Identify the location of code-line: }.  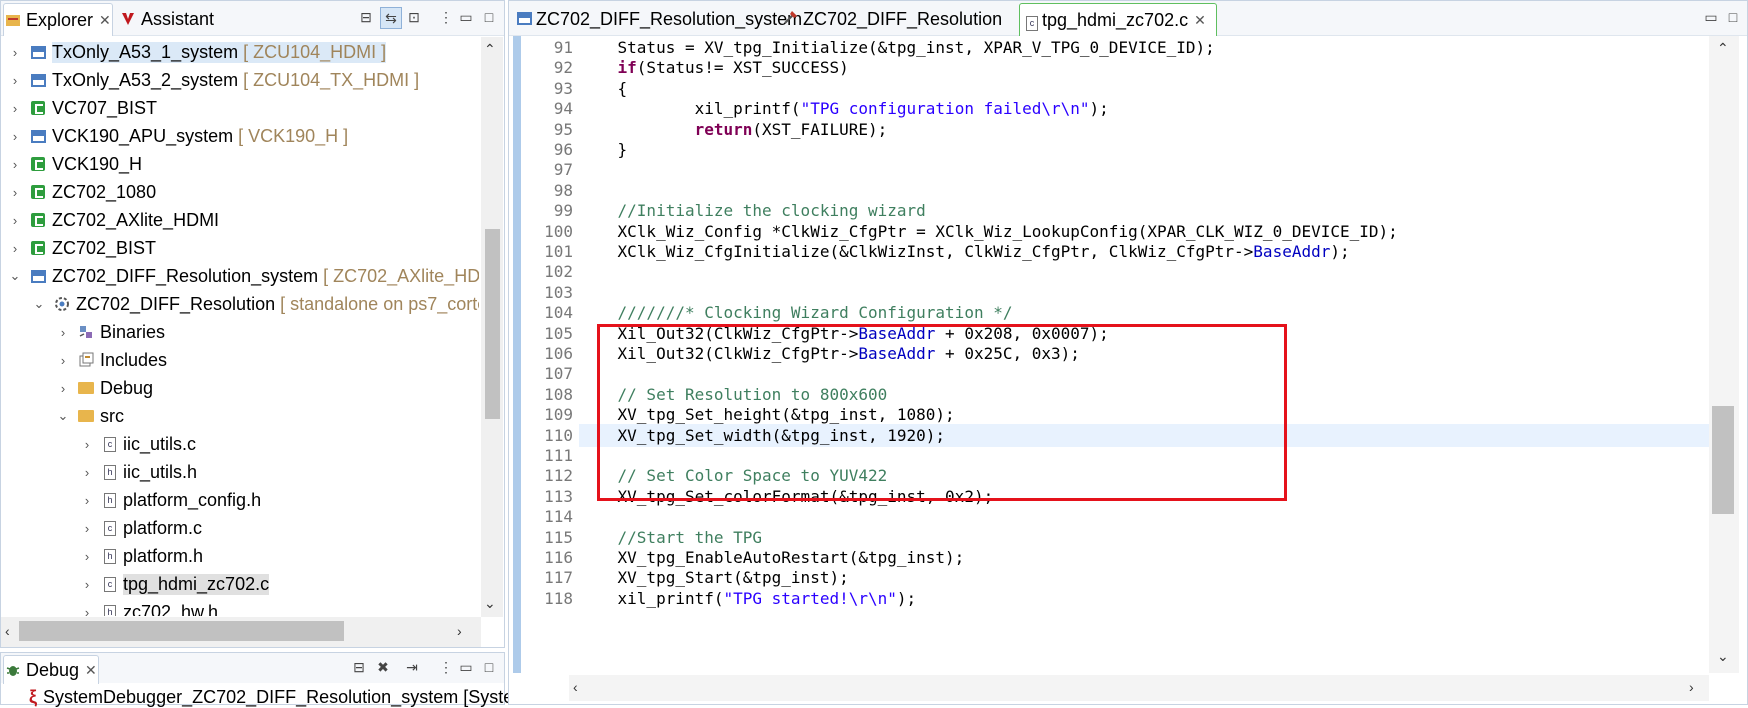
(603, 149).